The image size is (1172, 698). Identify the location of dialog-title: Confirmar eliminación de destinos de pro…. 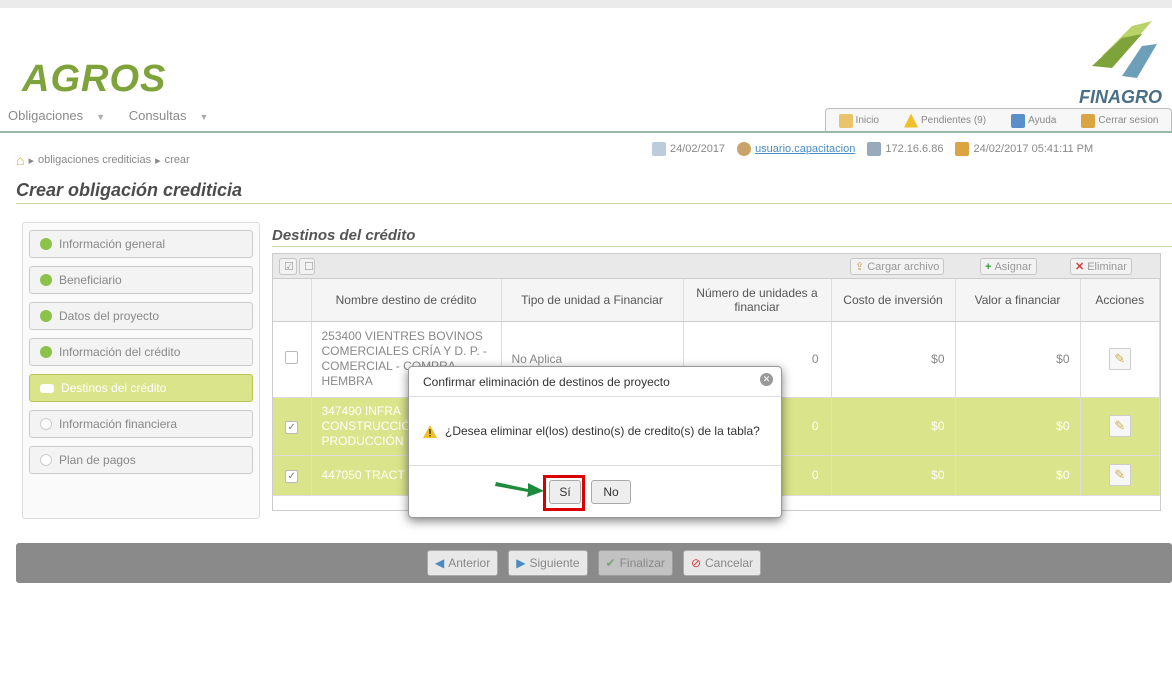
(595, 382).